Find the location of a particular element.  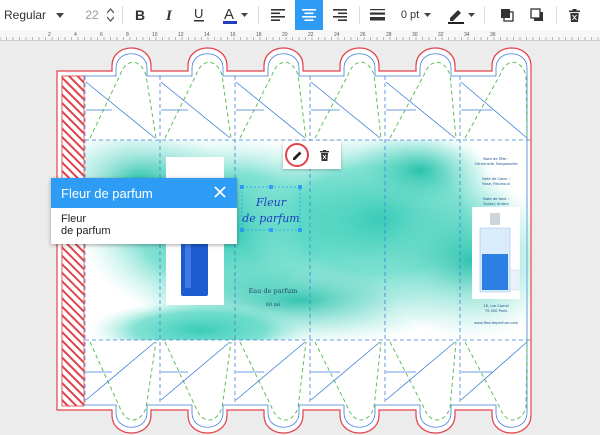

ruler-label: 26 is located at coordinates (363, 35).